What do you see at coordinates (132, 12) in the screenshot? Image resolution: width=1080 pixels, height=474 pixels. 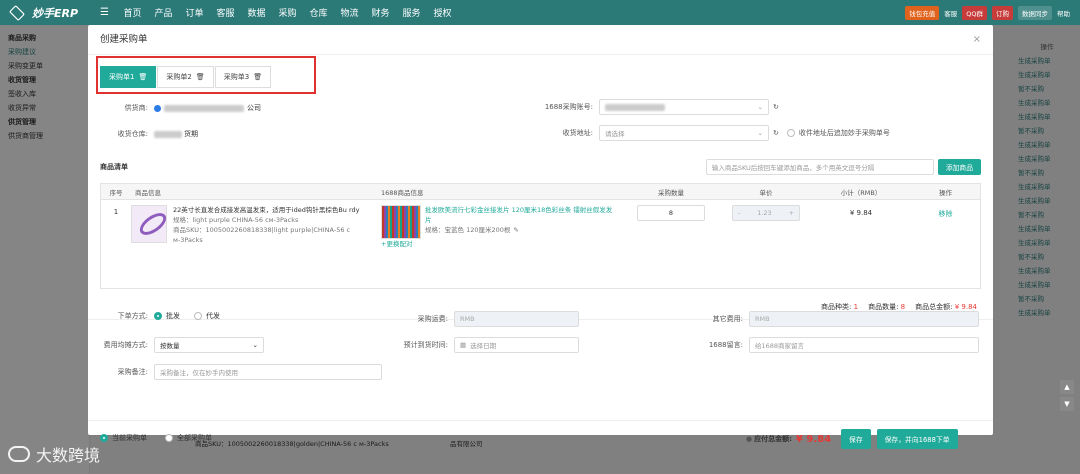 I see `nav-home: 首页` at bounding box center [132, 12].